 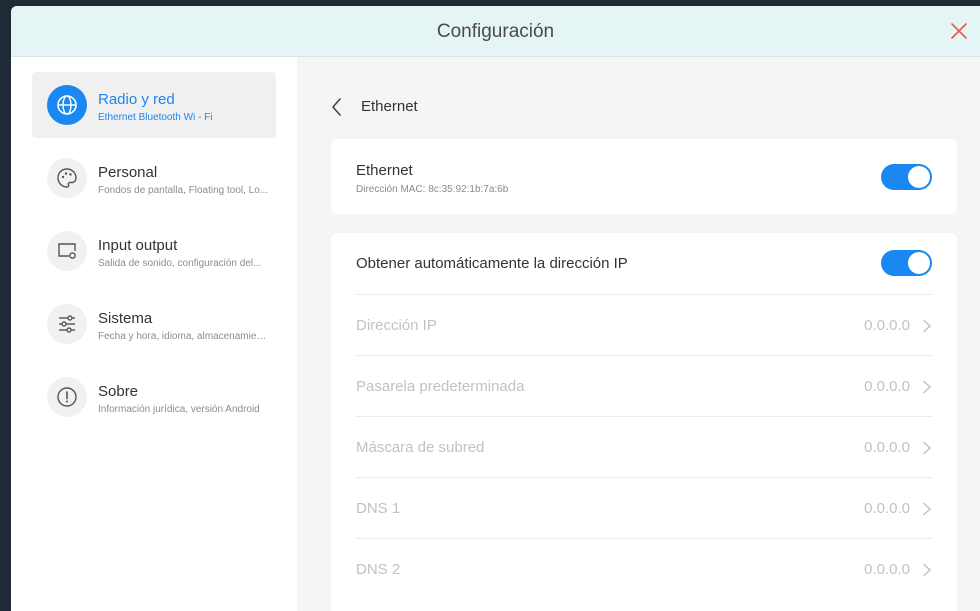 I want to click on auto-ip-row: Obtener automáticamente la dirección IP, so click(x=644, y=263).